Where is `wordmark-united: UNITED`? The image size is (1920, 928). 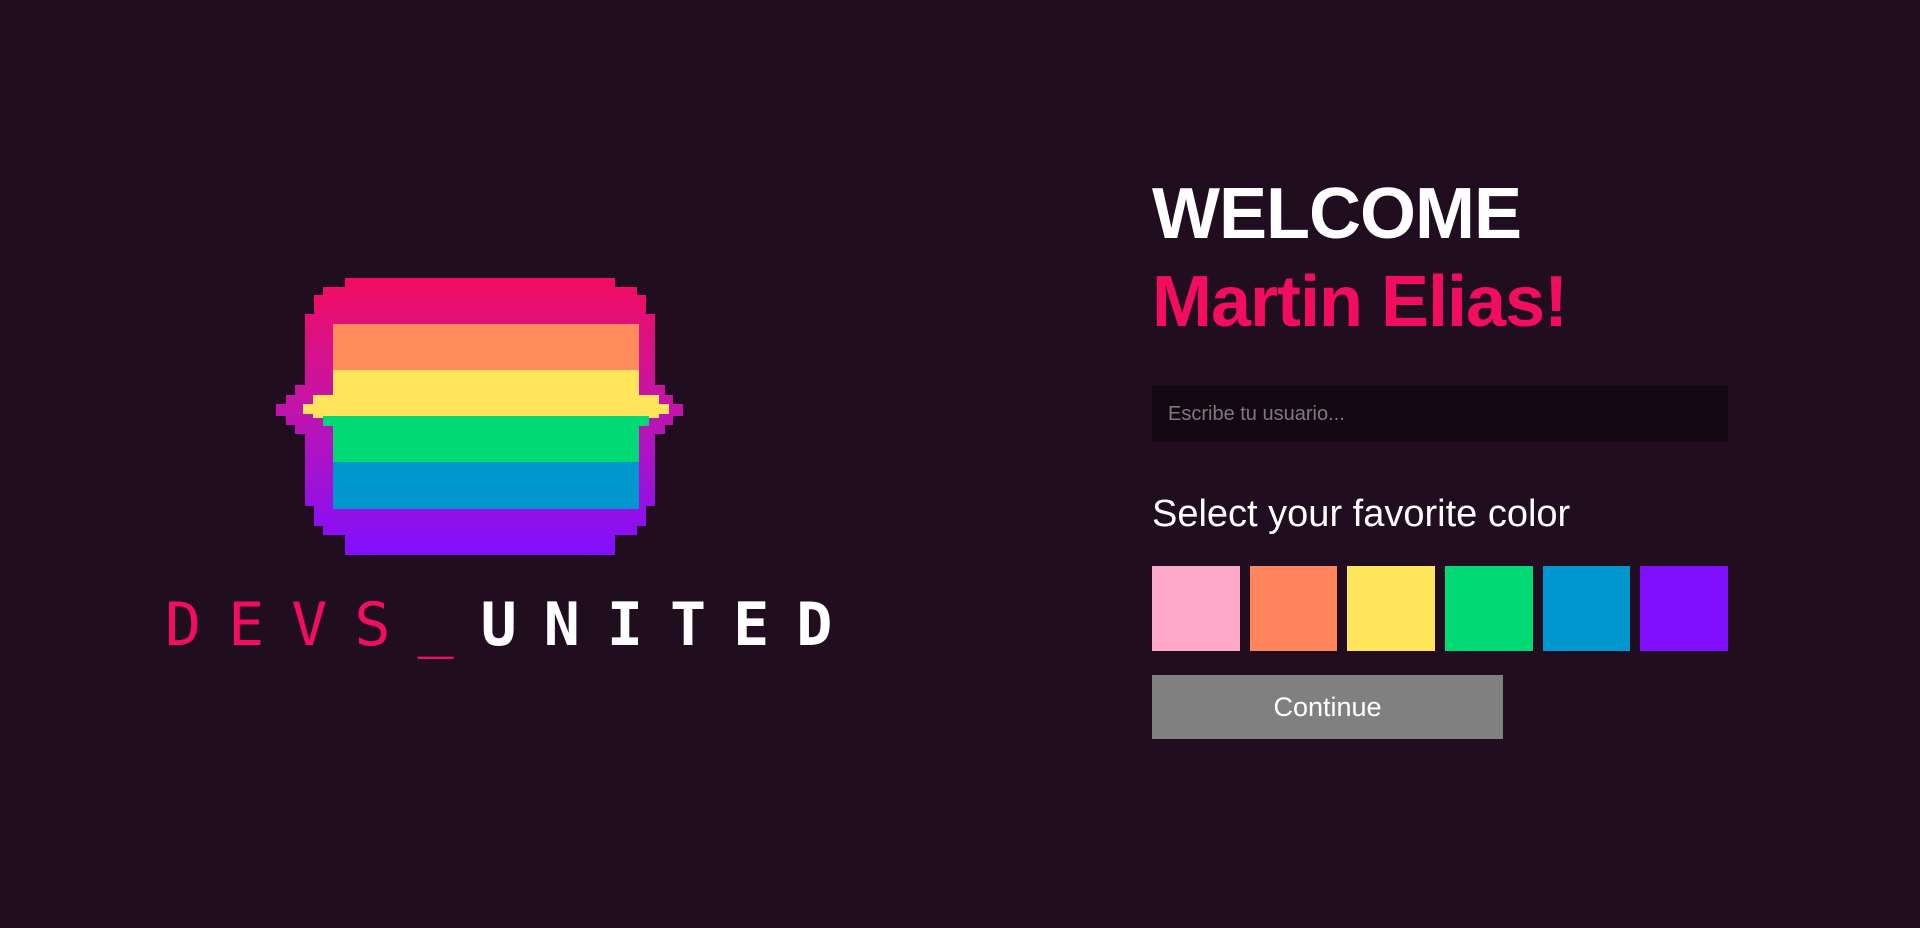 wordmark-united: UNITED is located at coordinates (670, 625).